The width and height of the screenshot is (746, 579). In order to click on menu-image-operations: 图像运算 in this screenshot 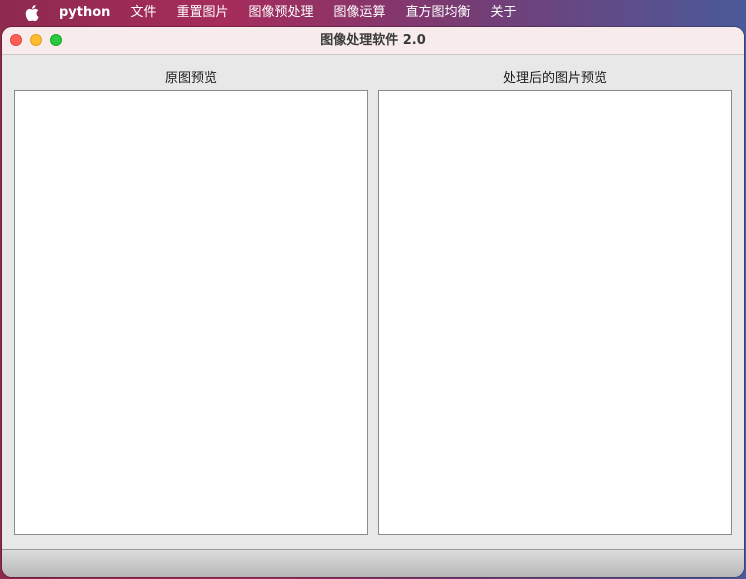, I will do `click(359, 13)`.